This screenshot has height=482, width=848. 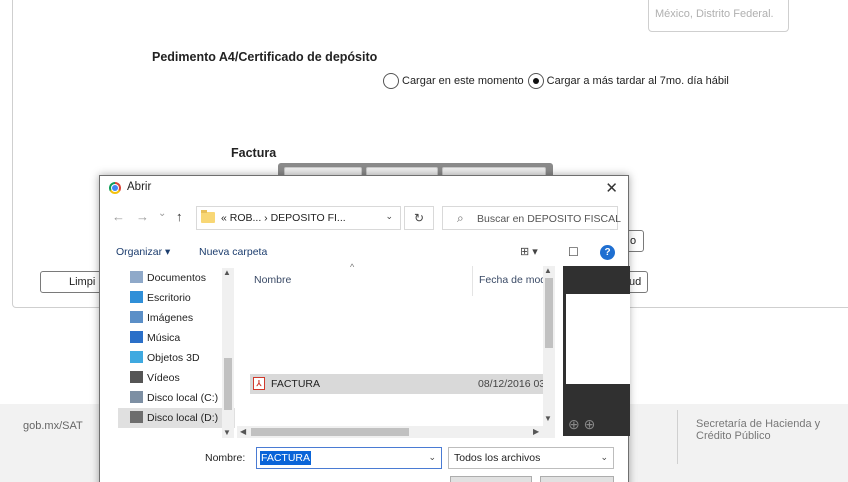 I want to click on footer-divider, so click(x=677, y=437).